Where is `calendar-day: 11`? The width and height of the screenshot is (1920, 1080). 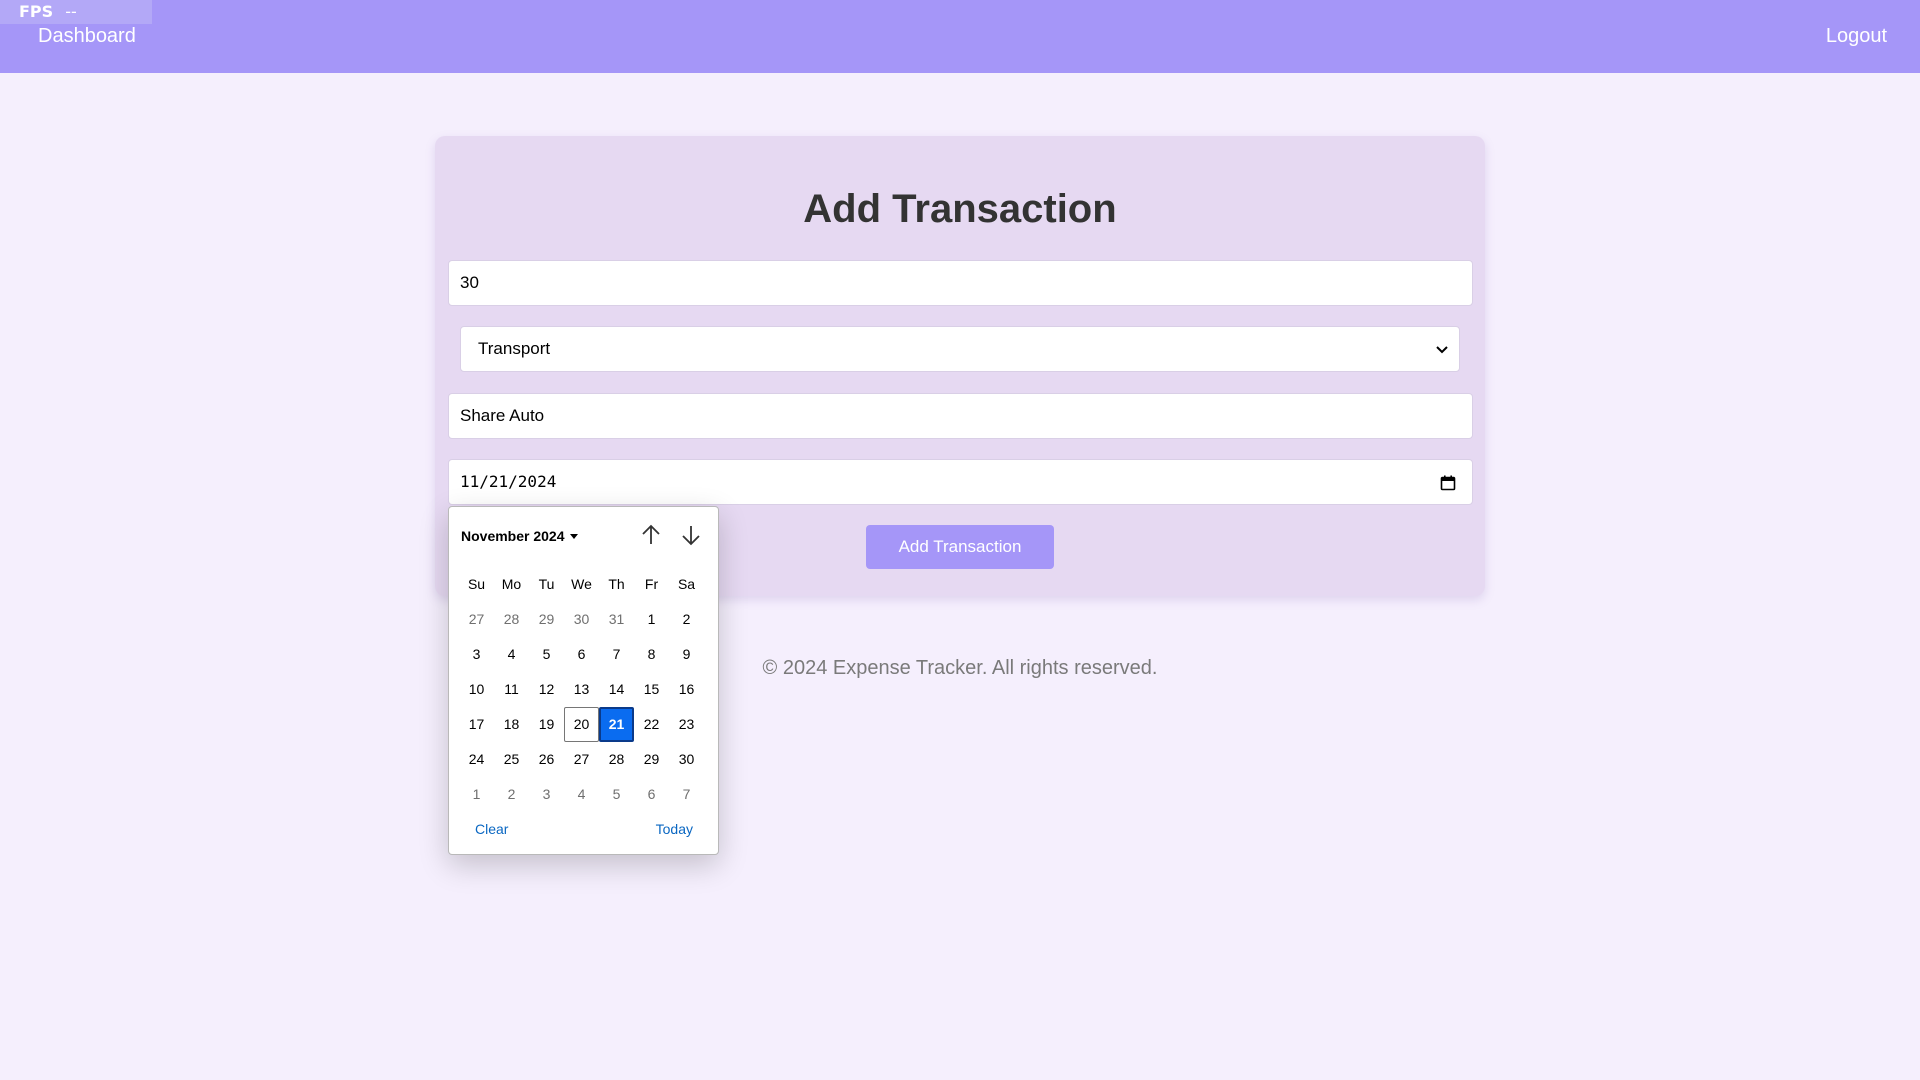
calendar-day: 11 is located at coordinates (511, 689).